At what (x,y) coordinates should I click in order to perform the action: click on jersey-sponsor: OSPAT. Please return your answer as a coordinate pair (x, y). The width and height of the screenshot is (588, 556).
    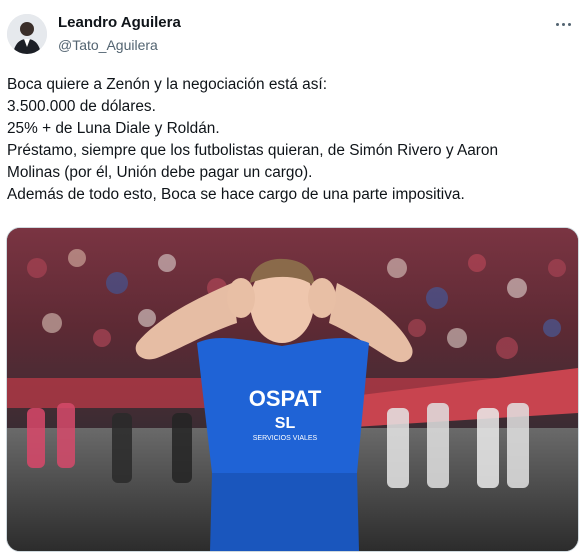
    Looking at the image, I should click on (285, 398).